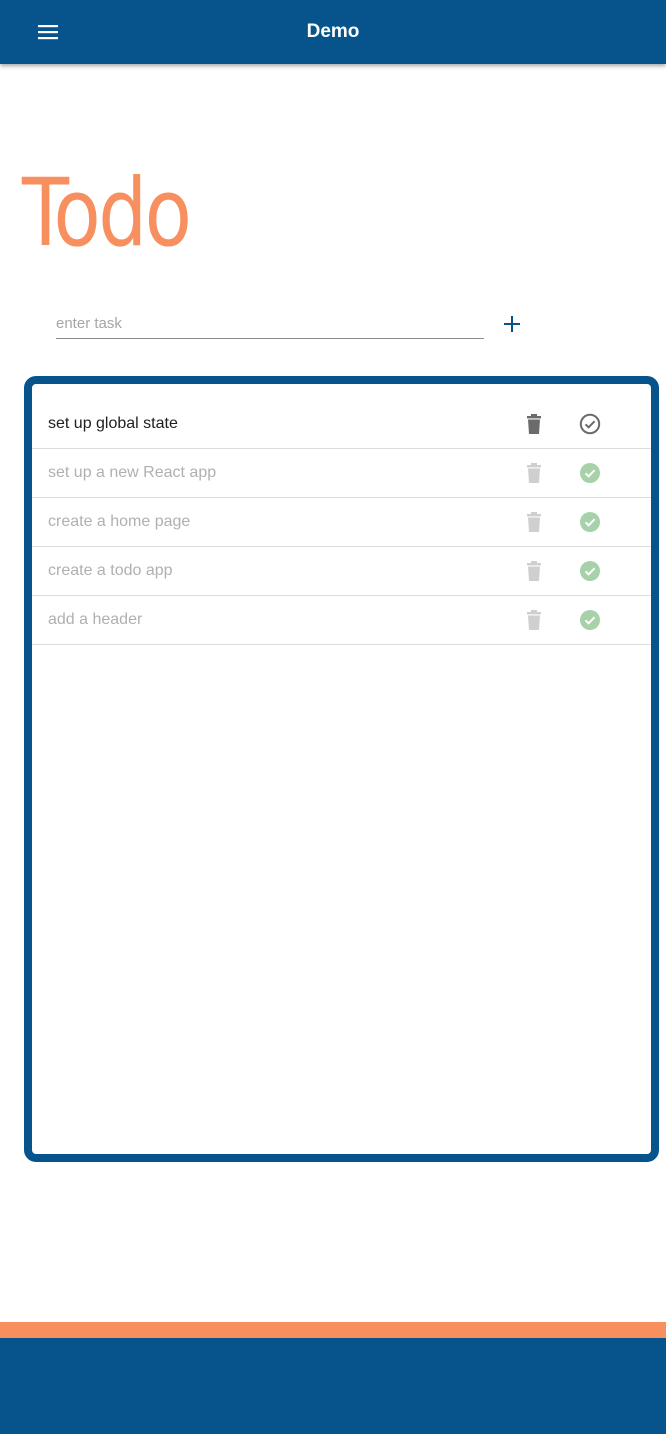 The image size is (666, 1434). What do you see at coordinates (132, 472) in the screenshot?
I see `todo-item-text: set up a new React app` at bounding box center [132, 472].